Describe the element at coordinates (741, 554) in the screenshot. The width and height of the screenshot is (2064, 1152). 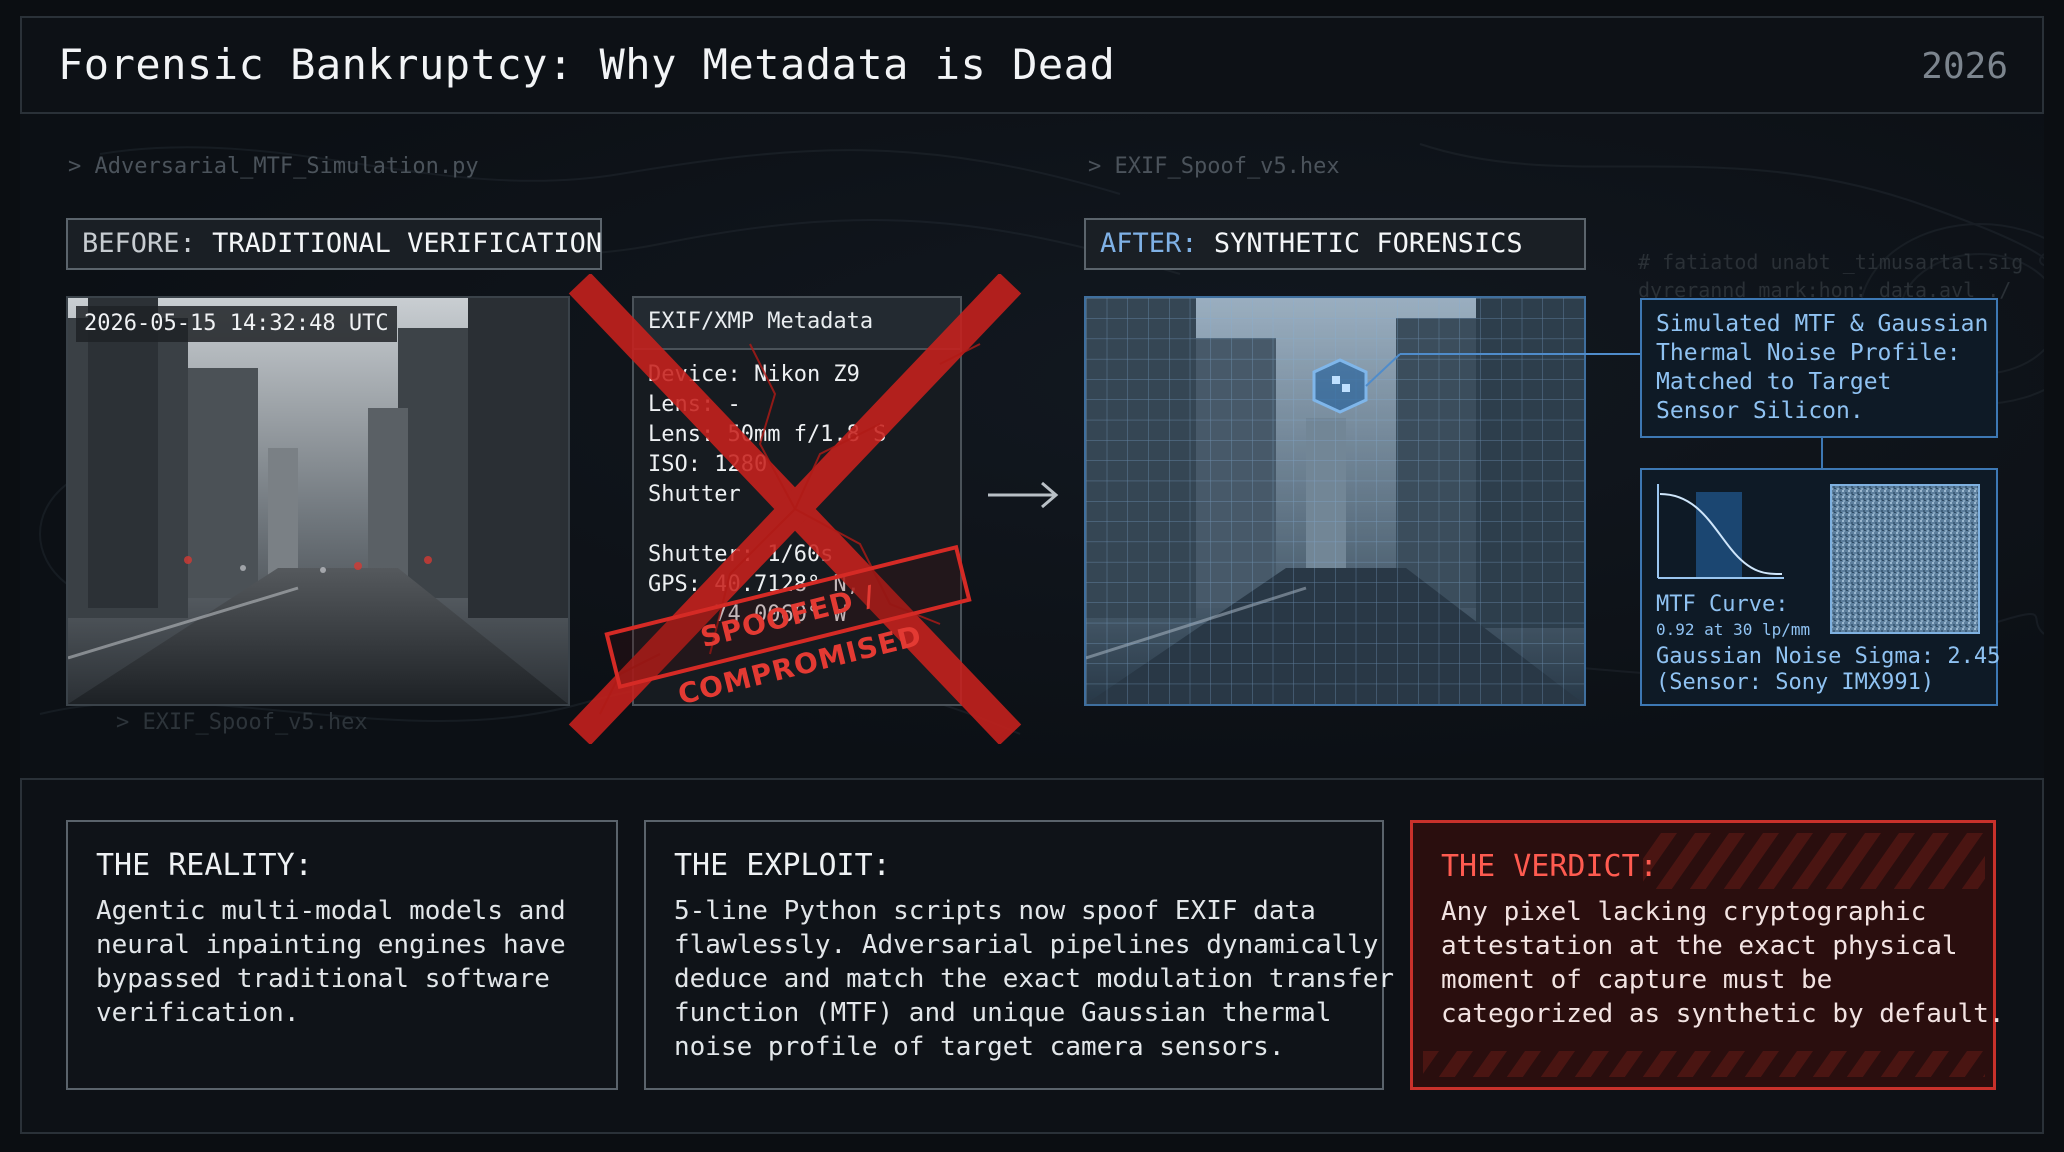
I see `metadata-line: Shutter: 1/60s` at that location.